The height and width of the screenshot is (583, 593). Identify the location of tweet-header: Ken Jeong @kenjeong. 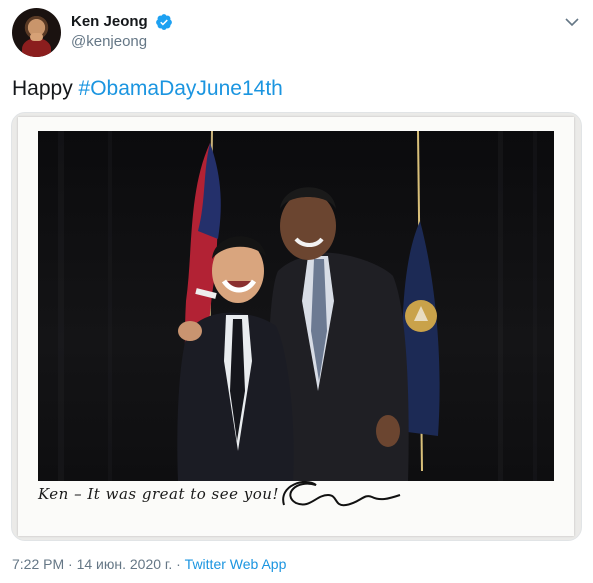
(297, 33).